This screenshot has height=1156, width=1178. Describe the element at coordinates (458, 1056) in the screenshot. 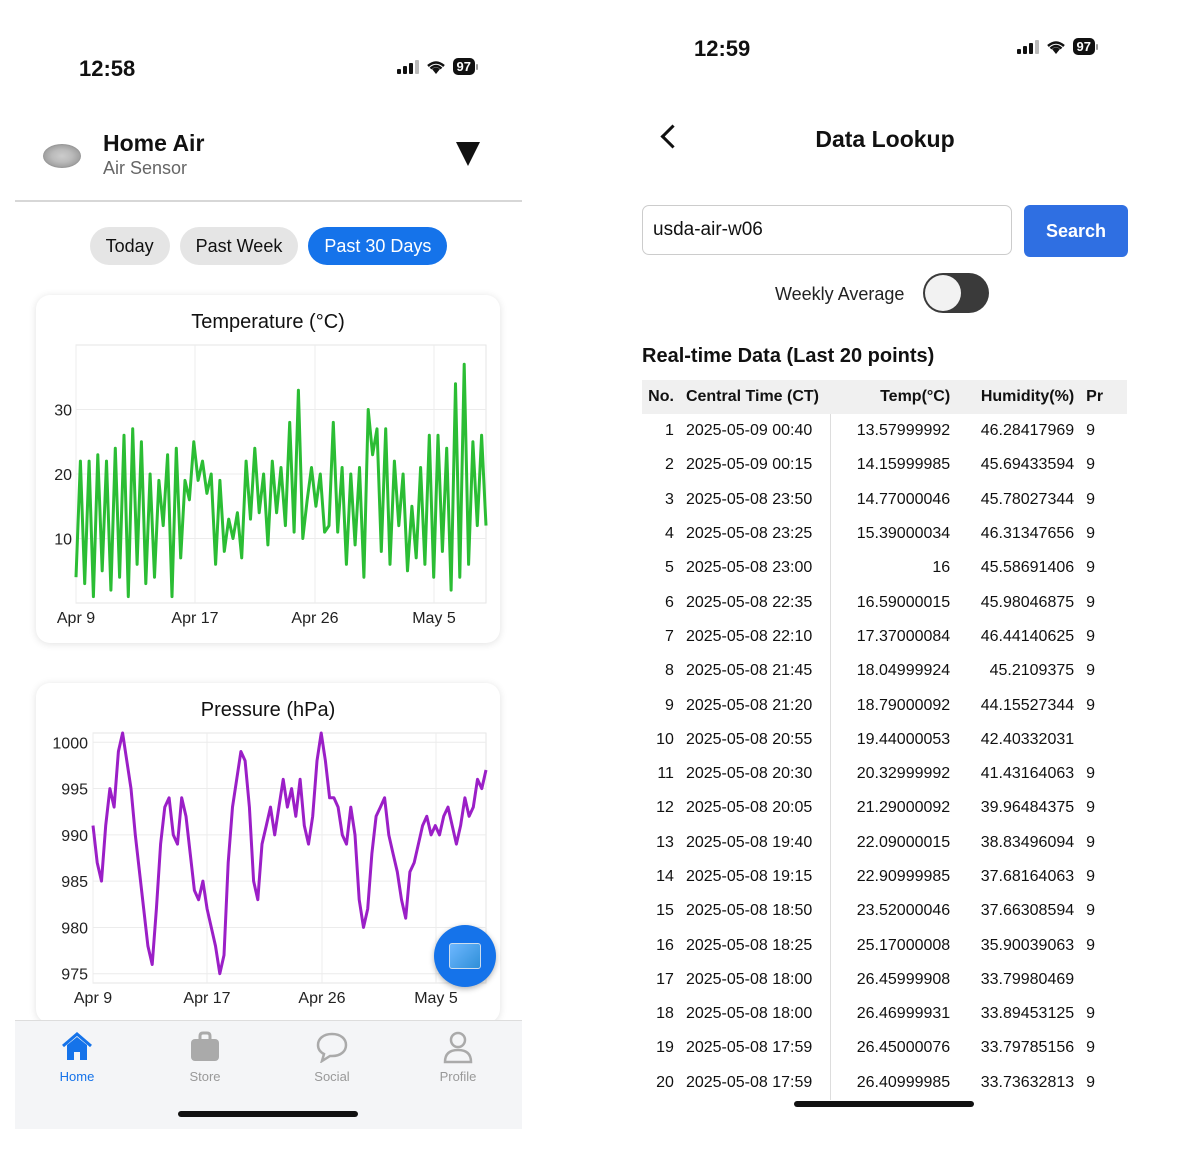

I see `tab-profile: Profile` at that location.